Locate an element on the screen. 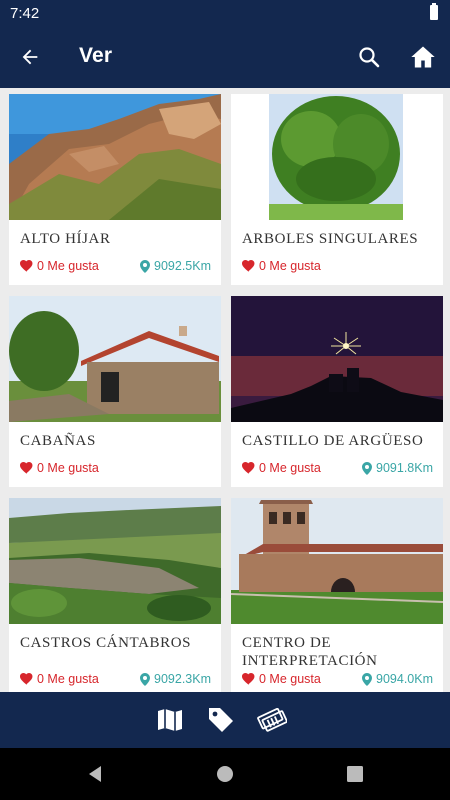 Image resolution: width=450 pixels, height=800 pixels. distance-value: 9092.3Km is located at coordinates (182, 679).